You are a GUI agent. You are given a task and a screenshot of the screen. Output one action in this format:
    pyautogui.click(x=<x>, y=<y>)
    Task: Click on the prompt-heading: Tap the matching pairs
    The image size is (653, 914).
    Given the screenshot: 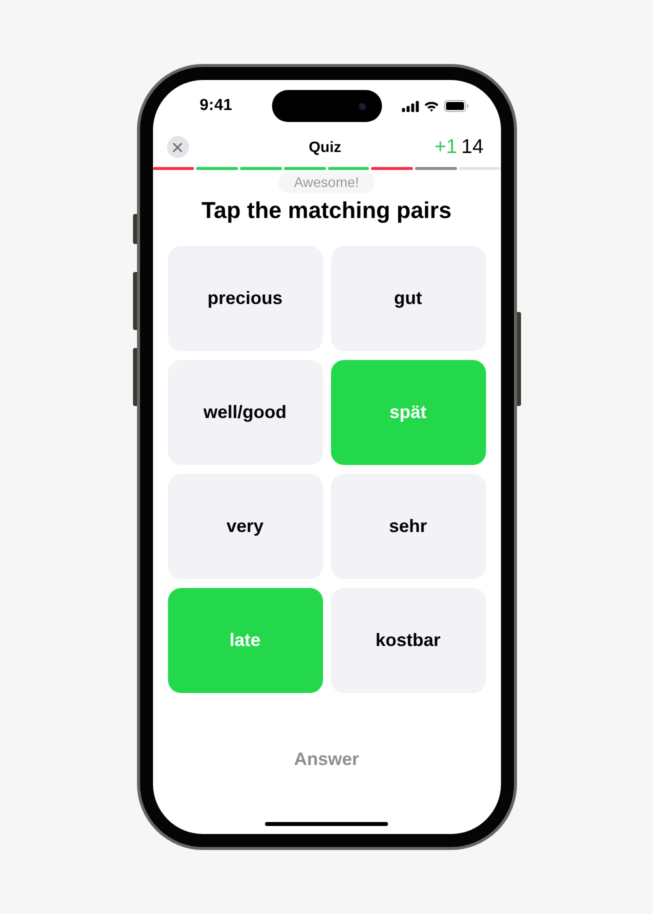 What is the action you would take?
    pyautogui.click(x=326, y=210)
    